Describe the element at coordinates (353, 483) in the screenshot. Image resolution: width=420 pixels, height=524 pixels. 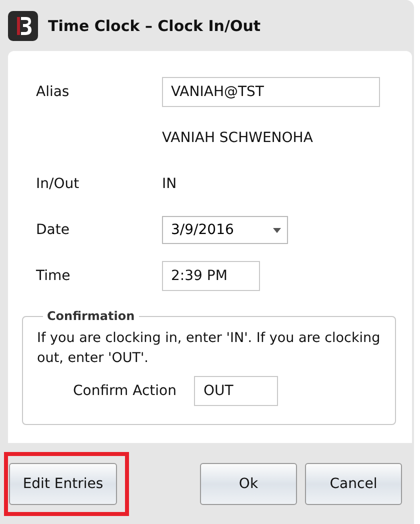
I see `cancel-button: Cancel` at that location.